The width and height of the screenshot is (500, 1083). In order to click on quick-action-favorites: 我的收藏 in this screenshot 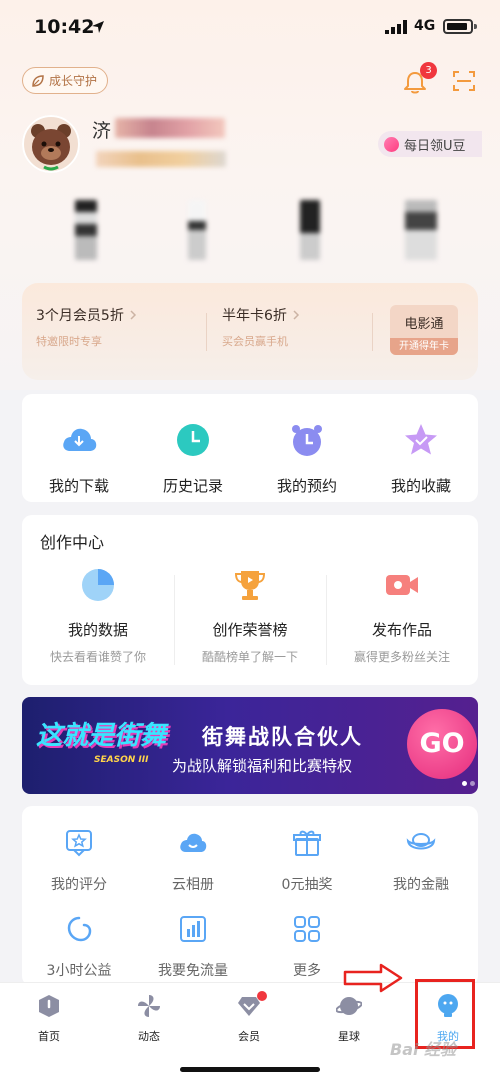, I will do `click(421, 445)`.